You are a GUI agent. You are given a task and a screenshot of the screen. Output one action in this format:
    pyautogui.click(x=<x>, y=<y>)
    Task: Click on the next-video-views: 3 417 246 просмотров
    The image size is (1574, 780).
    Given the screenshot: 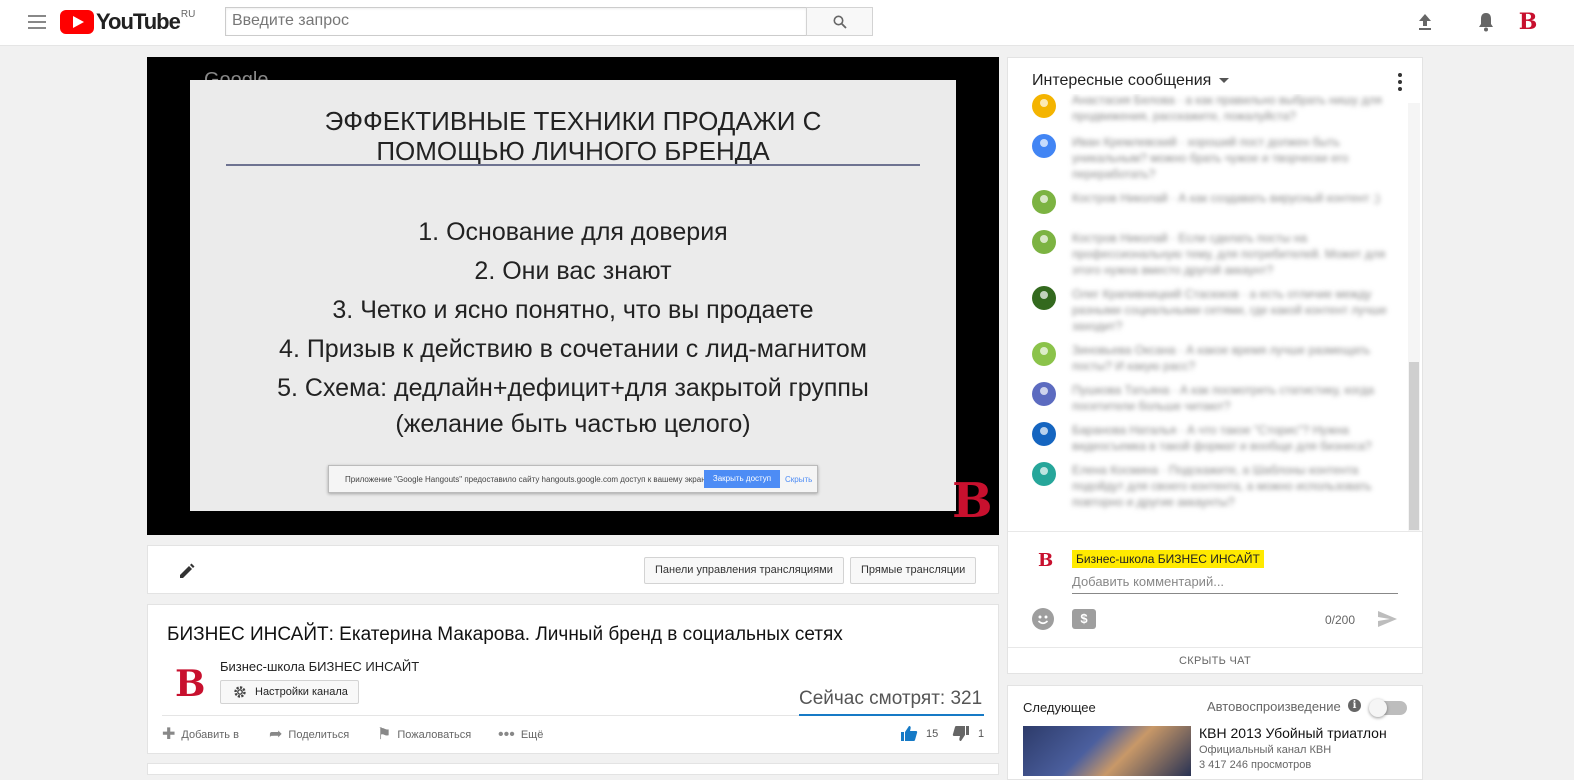 What is the action you would take?
    pyautogui.click(x=1255, y=765)
    